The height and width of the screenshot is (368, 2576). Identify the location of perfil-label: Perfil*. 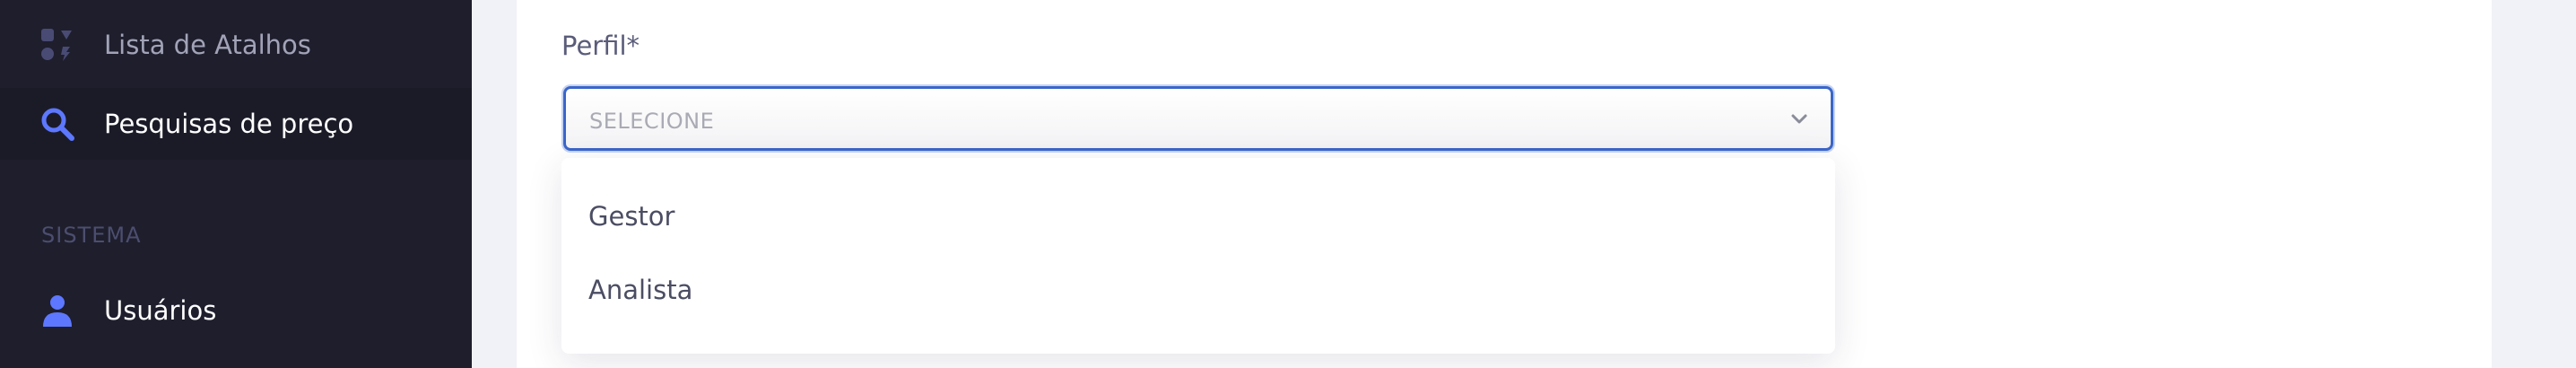
(600, 46).